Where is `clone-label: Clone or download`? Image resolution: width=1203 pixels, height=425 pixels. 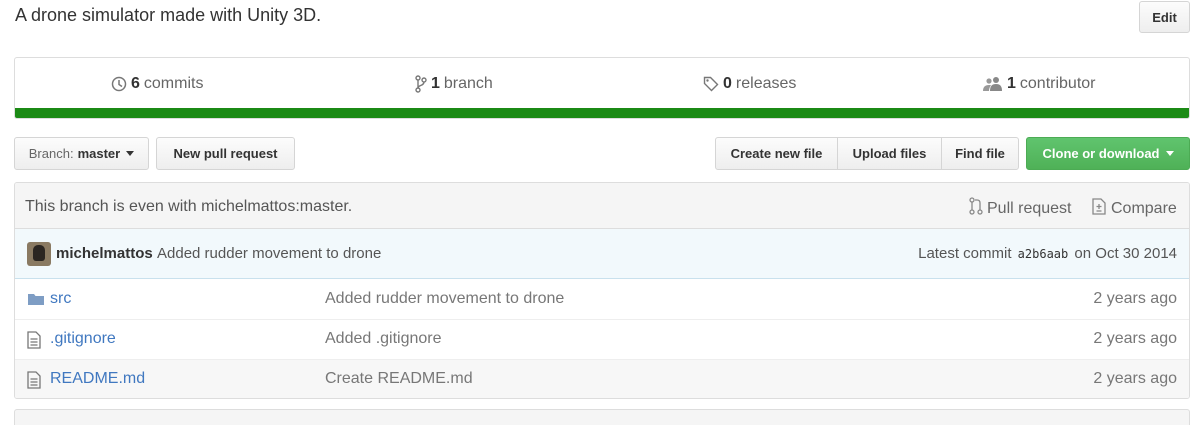
clone-label: Clone or download is located at coordinates (1101, 153).